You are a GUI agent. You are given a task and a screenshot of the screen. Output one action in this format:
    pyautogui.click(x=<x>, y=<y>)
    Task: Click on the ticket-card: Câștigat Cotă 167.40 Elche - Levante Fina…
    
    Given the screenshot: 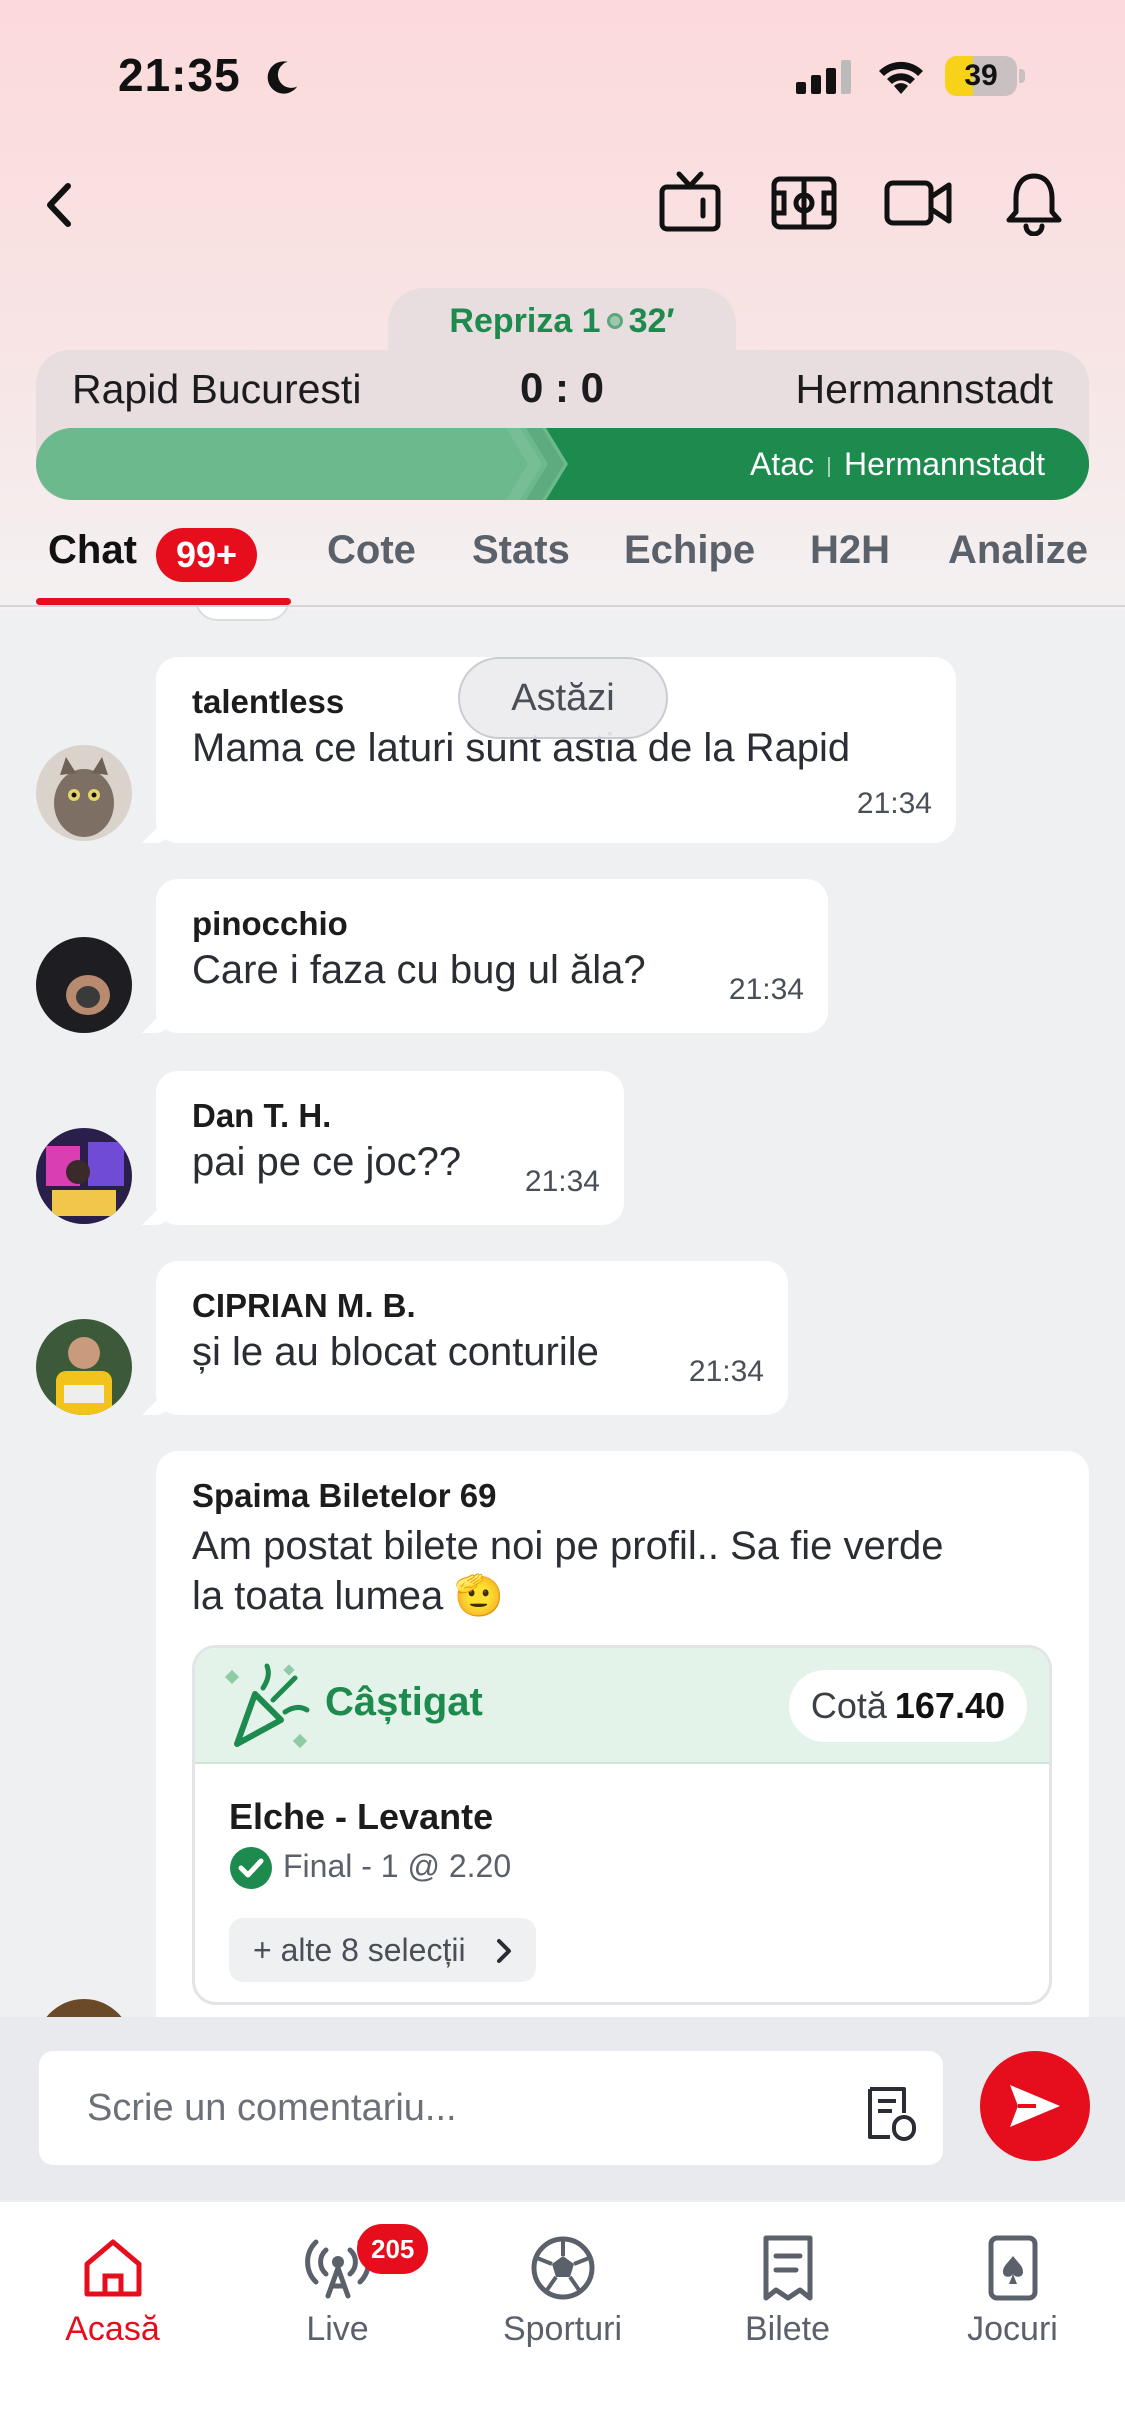 What is the action you would take?
    pyautogui.click(x=622, y=1825)
    